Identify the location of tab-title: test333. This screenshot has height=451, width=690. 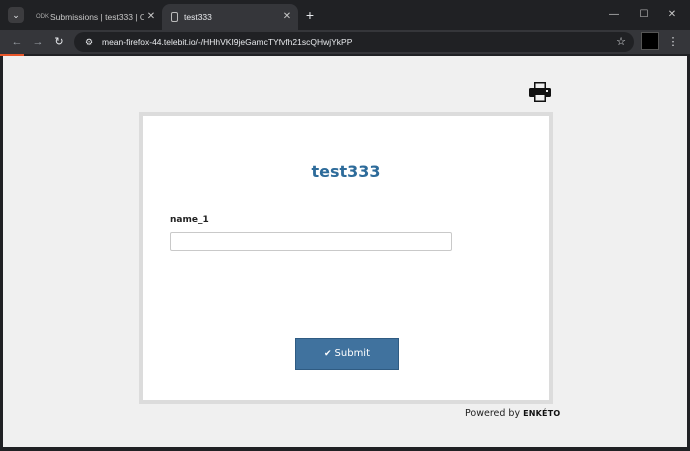
(198, 17).